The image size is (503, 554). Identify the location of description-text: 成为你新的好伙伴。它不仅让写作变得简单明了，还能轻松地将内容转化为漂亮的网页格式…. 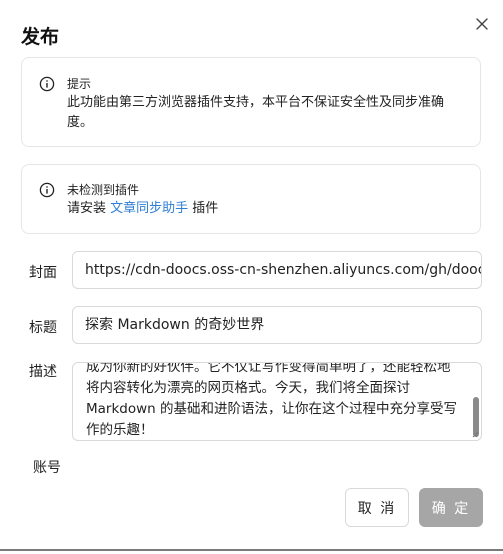
(272, 400).